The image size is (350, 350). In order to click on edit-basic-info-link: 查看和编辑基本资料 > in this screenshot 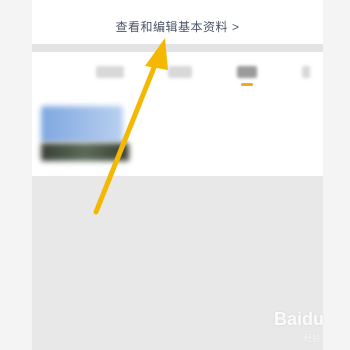, I will do `click(177, 26)`.